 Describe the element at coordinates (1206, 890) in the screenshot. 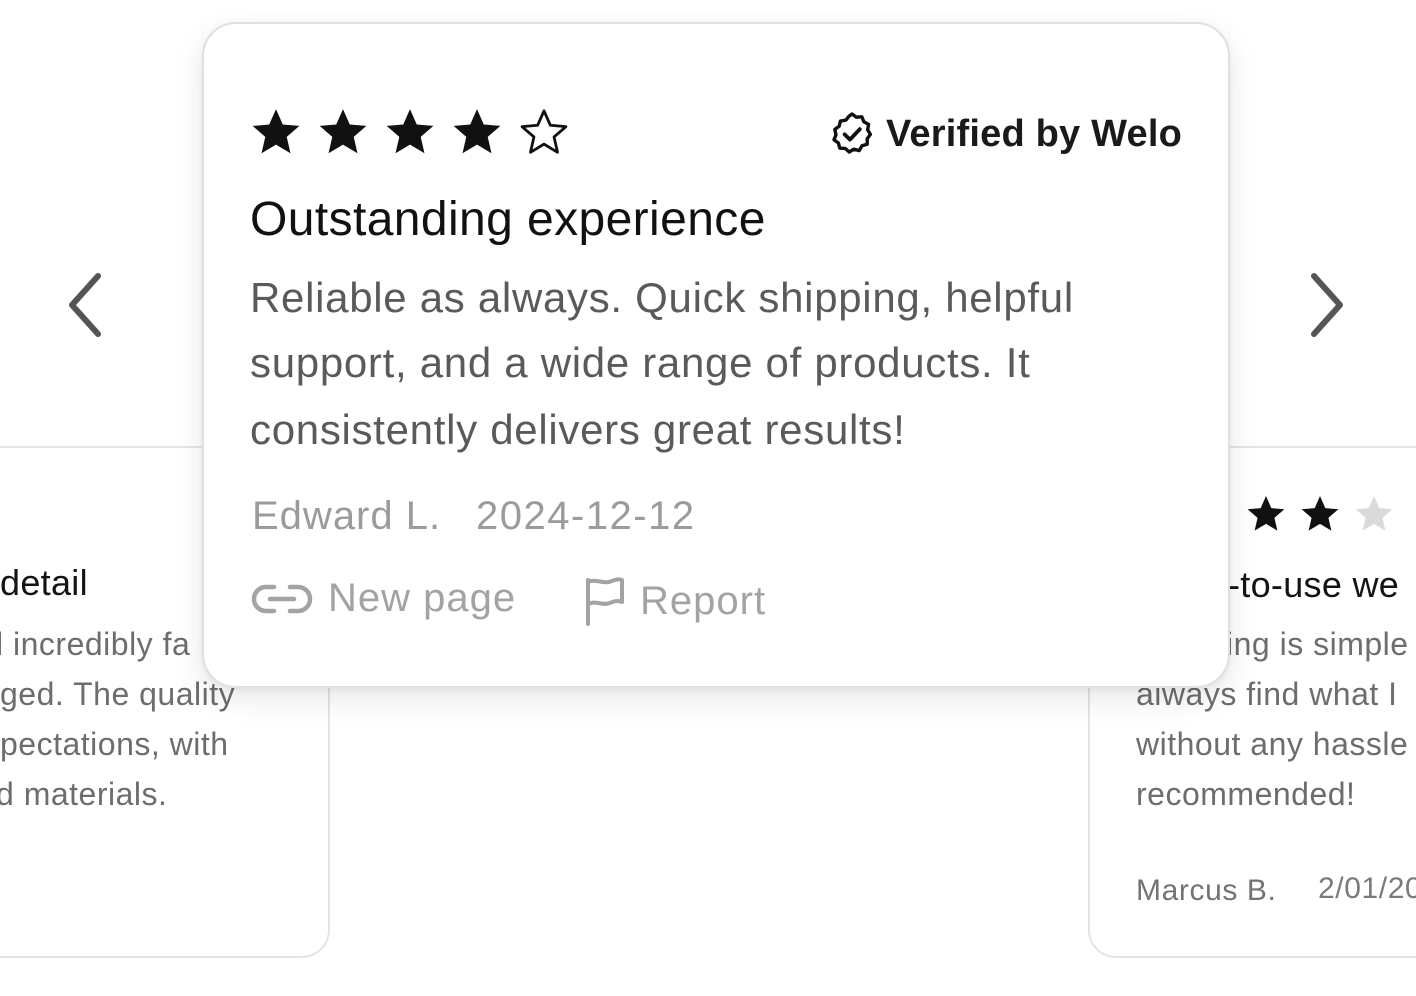

I see `right-review-author: Marcus B.` at that location.